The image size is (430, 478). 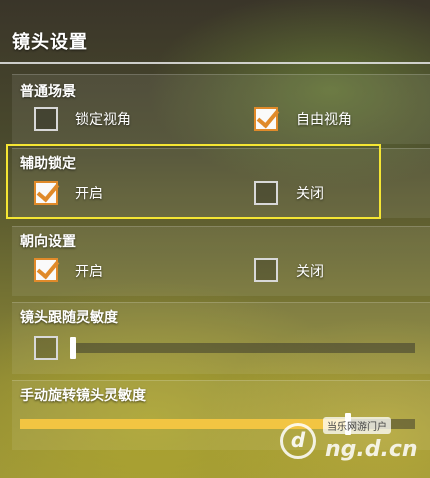 I want to click on section-label: 普通场景, so click(x=48, y=92).